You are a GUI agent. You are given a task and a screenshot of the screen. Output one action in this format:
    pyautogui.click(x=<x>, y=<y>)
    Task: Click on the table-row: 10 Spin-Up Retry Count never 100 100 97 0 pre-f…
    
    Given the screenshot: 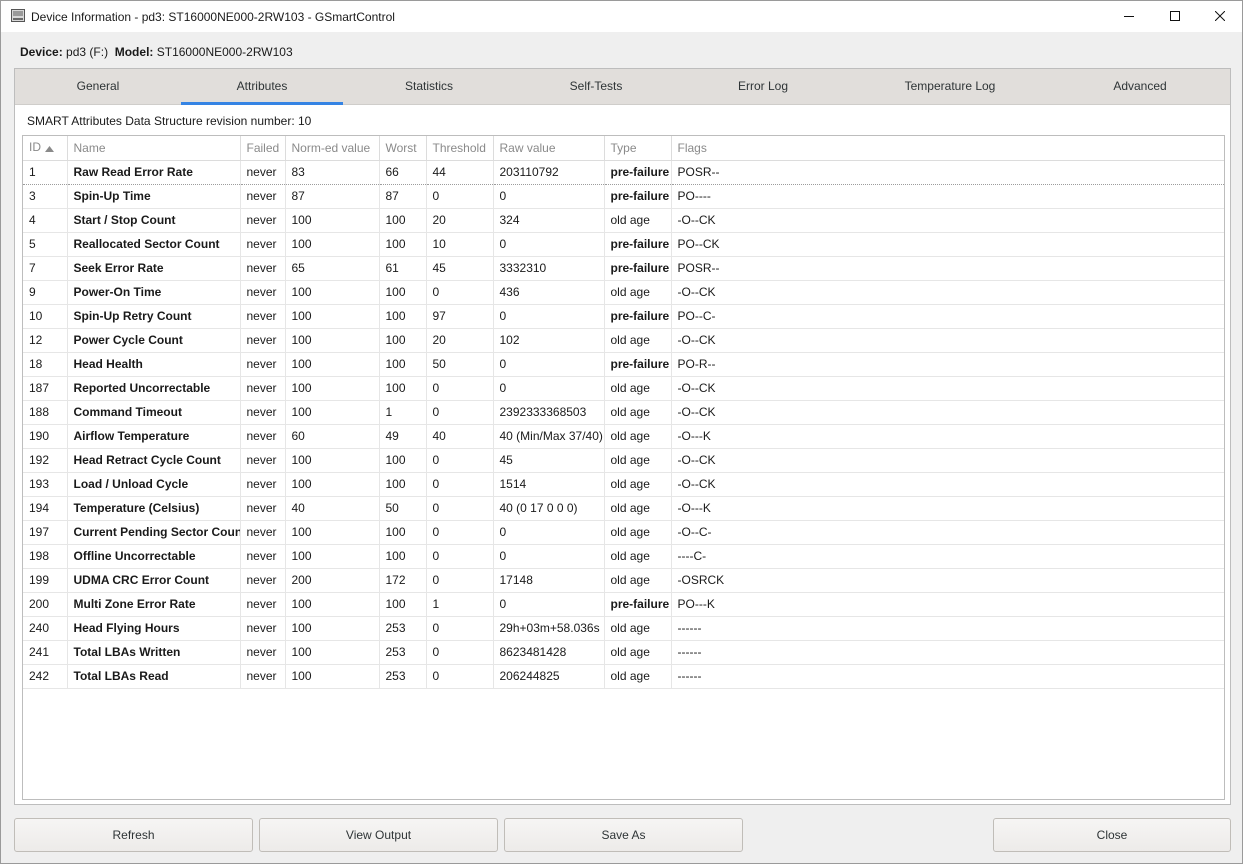 What is the action you would take?
    pyautogui.click(x=623, y=316)
    